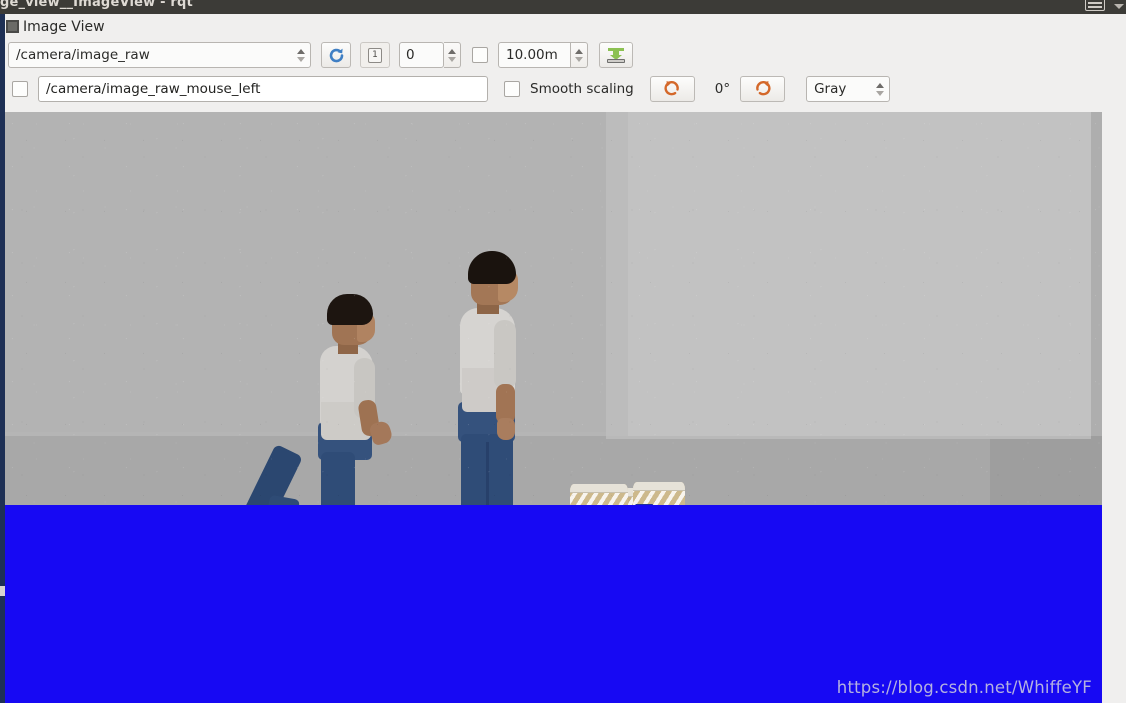  What do you see at coordinates (12, 26) in the screenshot?
I see `panel-icon` at bounding box center [12, 26].